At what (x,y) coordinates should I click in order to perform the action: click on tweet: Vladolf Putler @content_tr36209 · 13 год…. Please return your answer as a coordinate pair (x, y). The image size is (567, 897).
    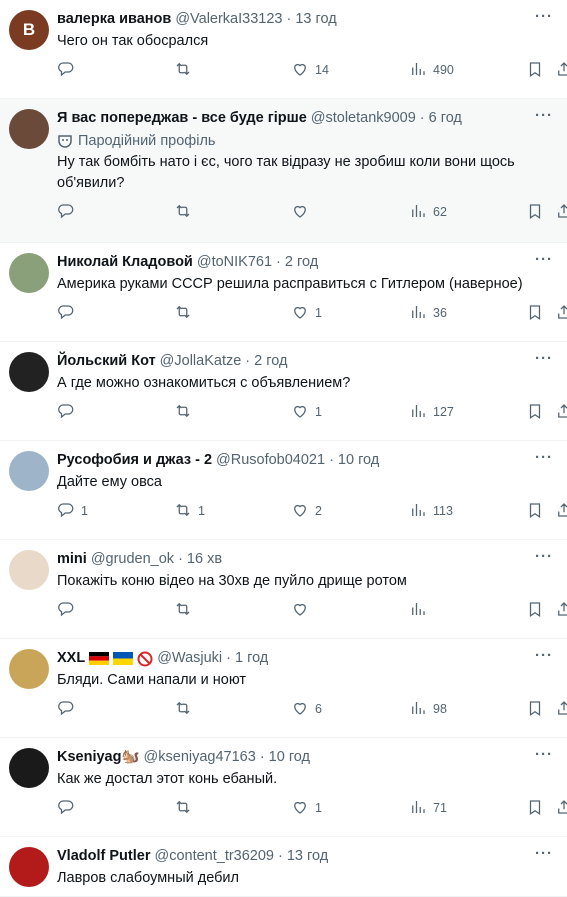
    Looking at the image, I should click on (283, 867).